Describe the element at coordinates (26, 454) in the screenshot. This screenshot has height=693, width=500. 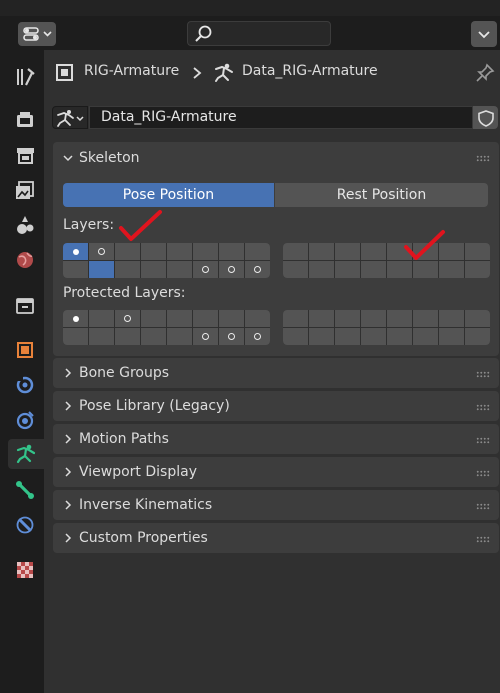
I see `tab-armature-data` at that location.